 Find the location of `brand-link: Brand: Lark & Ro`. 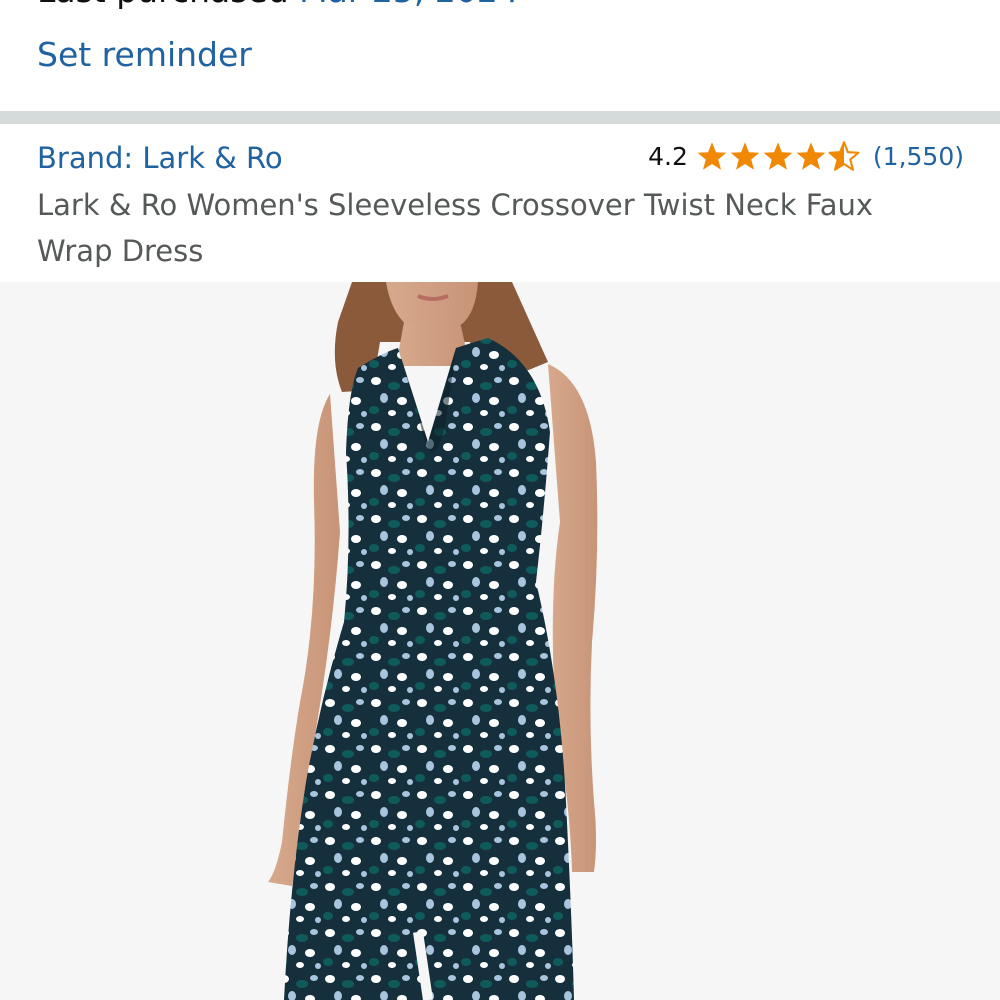

brand-link: Brand: Lark & Ro is located at coordinates (160, 158).